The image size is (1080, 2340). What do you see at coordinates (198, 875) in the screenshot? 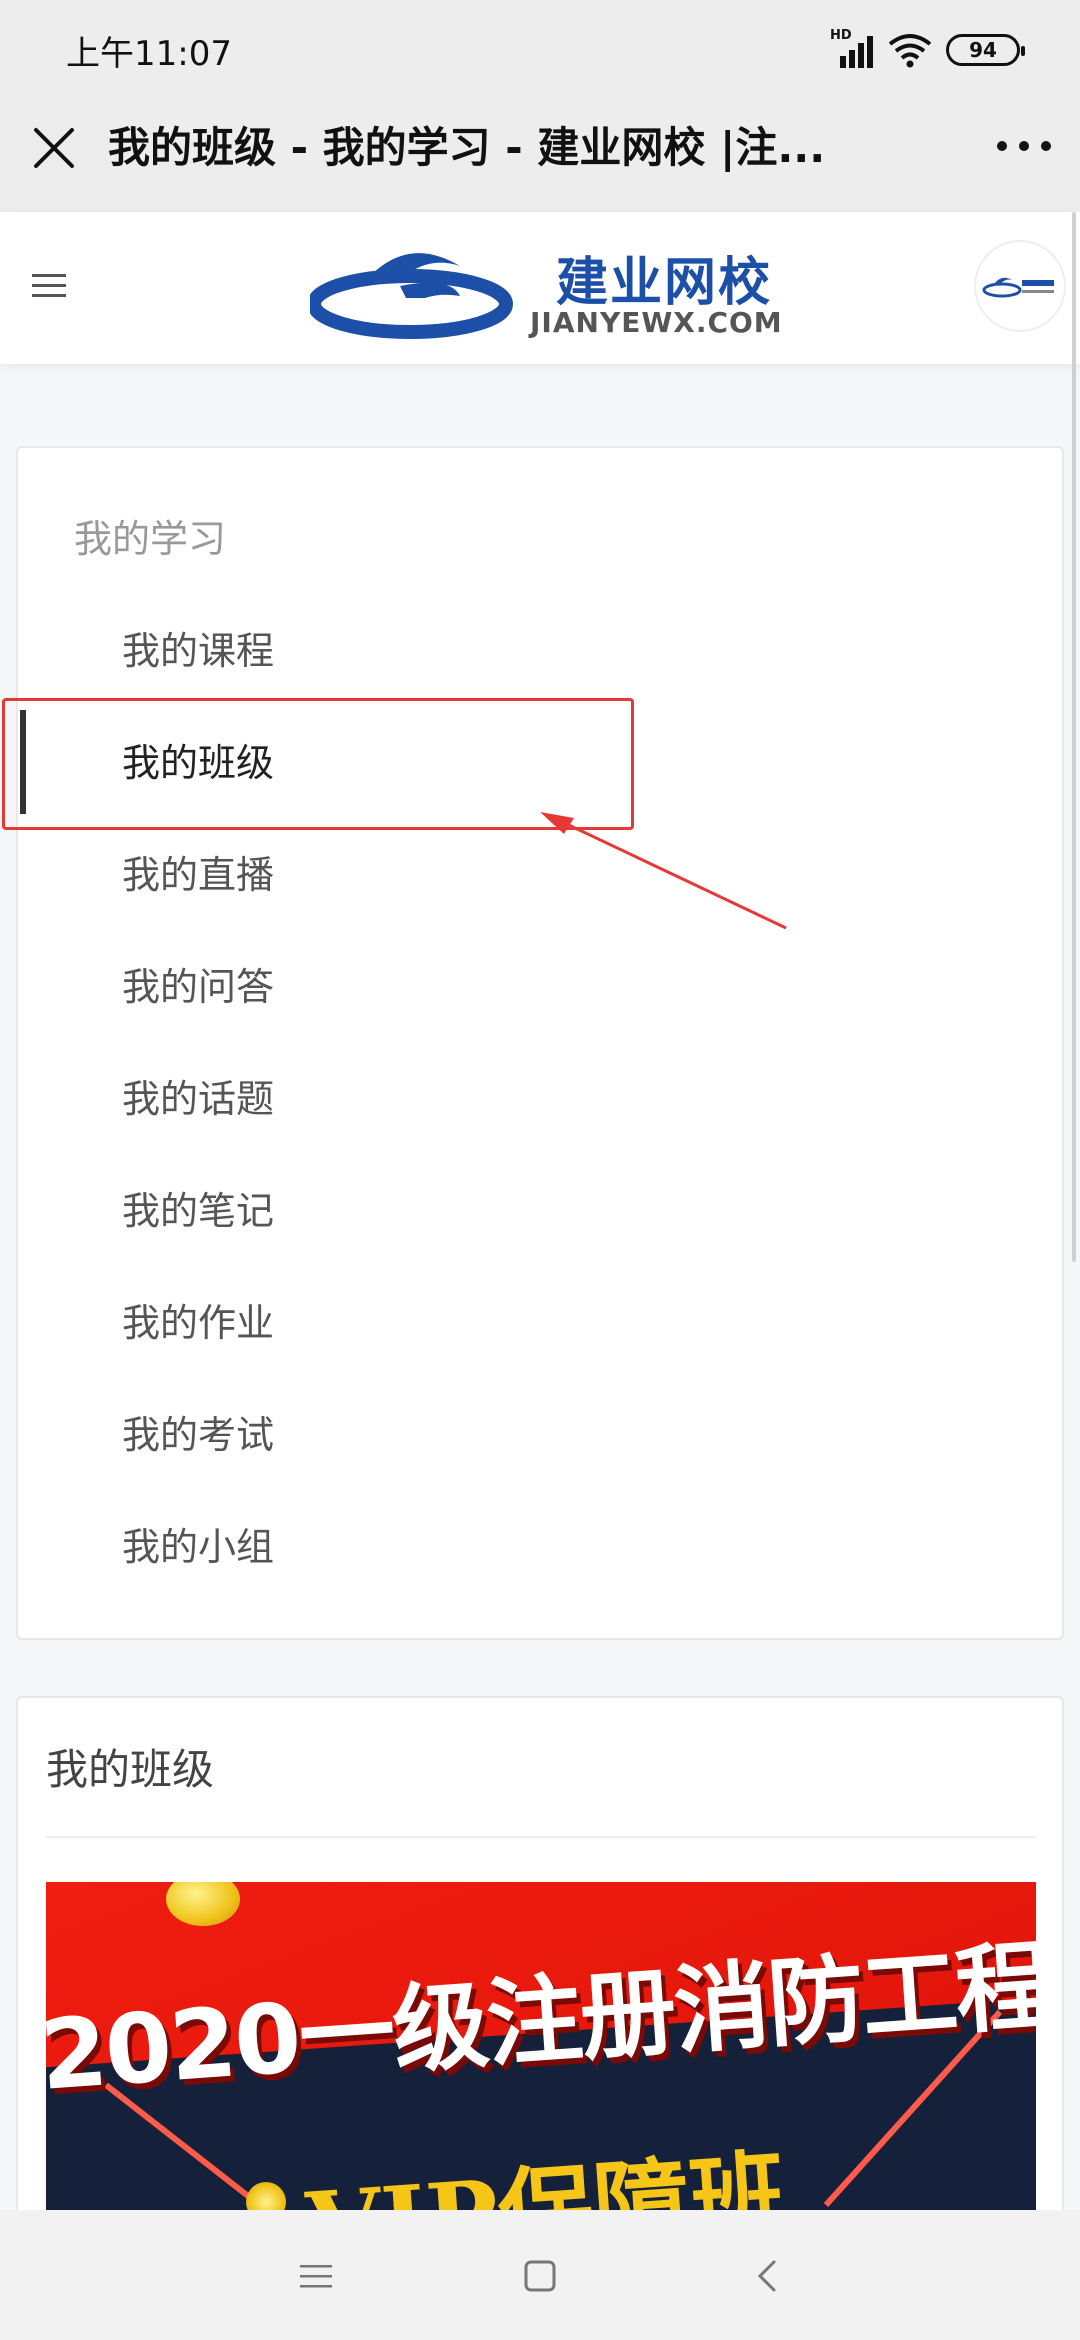
I see `menu-item-label: 我的直播` at bounding box center [198, 875].